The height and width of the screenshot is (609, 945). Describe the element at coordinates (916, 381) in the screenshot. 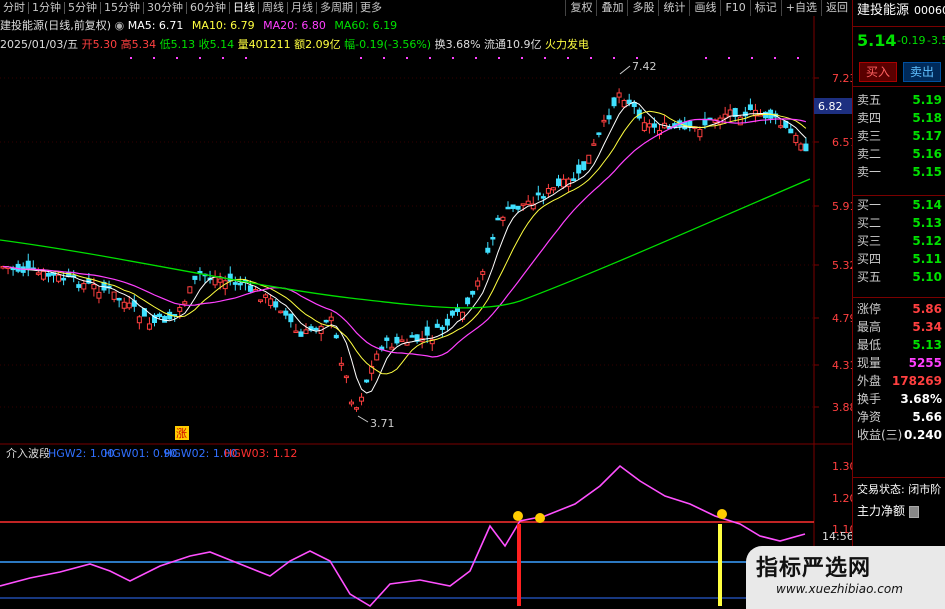

I see `row-value: 178269` at that location.